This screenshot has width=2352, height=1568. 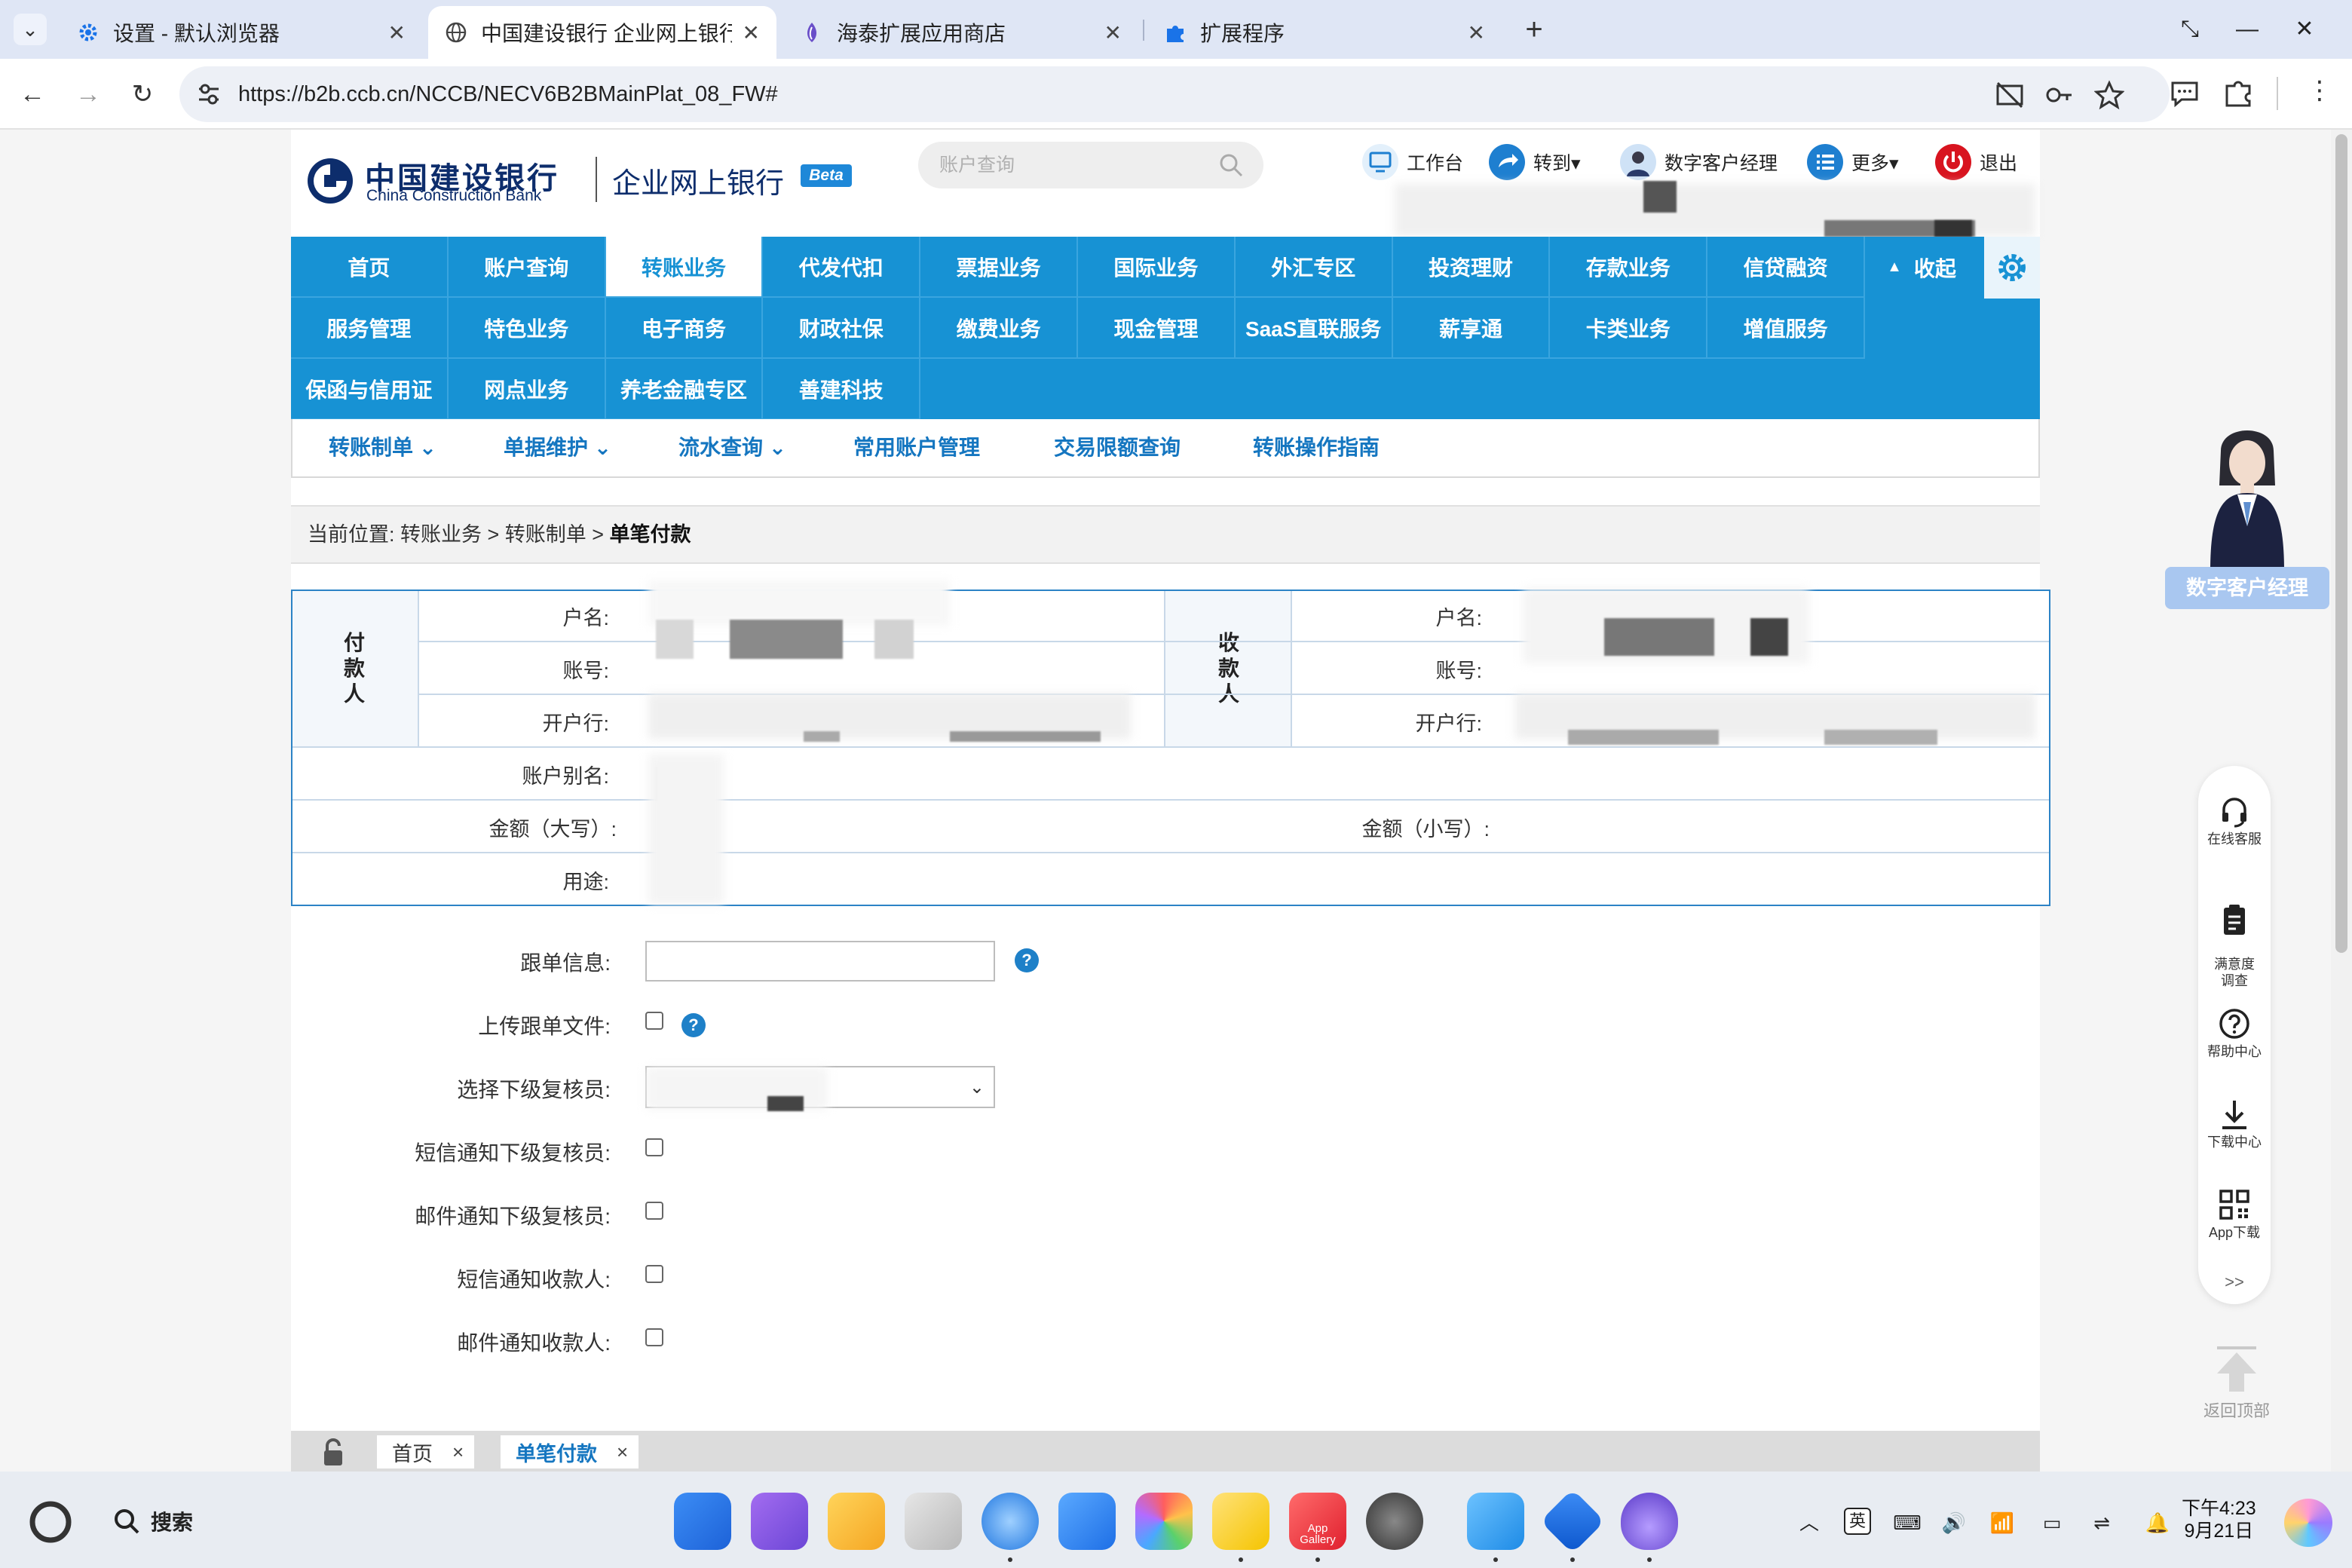 I want to click on subnav-transfer-create: 转账制单 ⌄, so click(x=382, y=446).